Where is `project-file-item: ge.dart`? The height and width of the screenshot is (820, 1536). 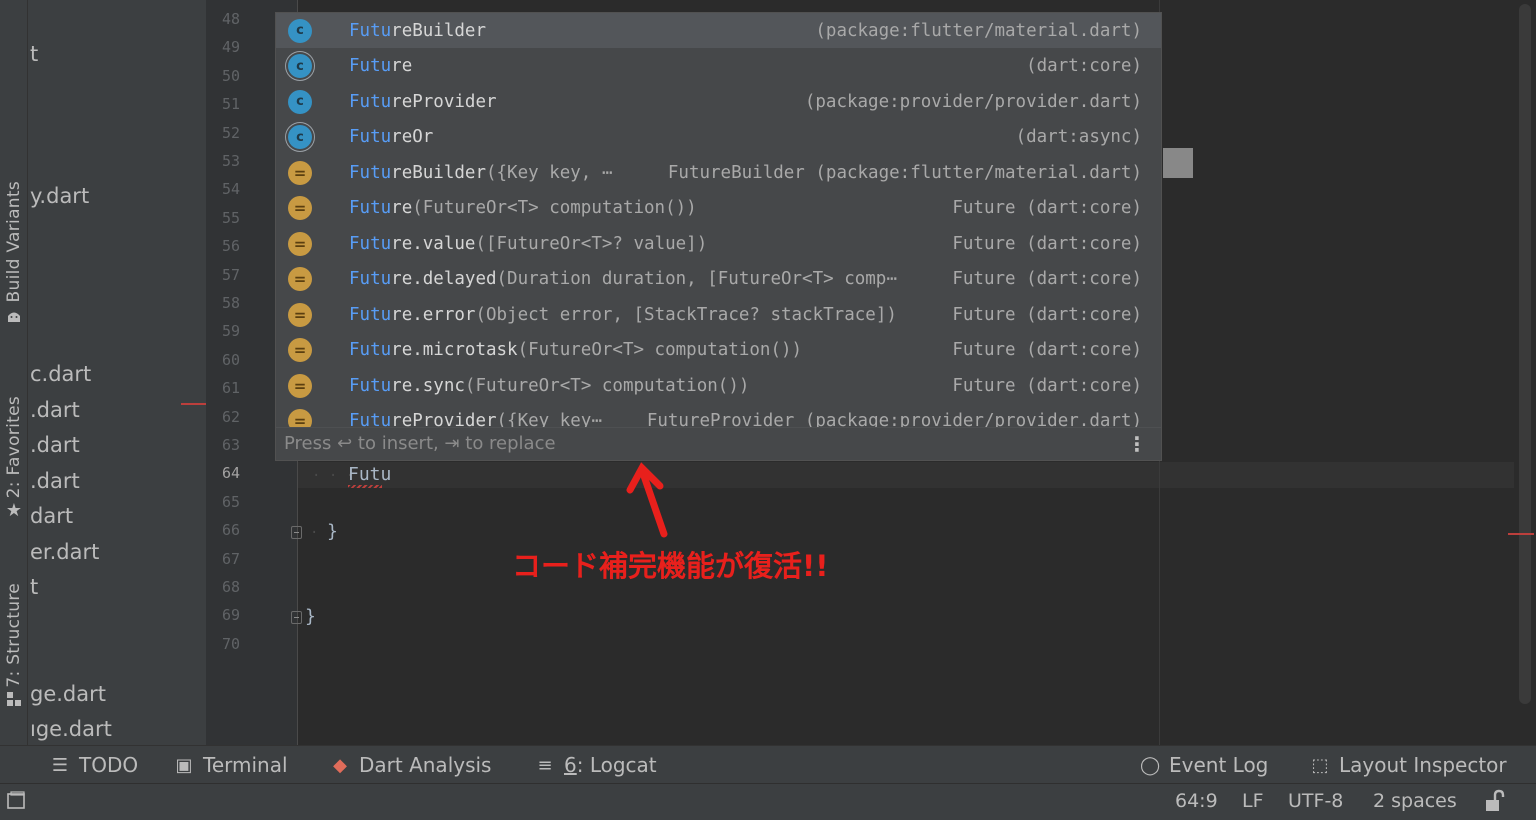
project-file-item: ge.dart is located at coordinates (68, 694).